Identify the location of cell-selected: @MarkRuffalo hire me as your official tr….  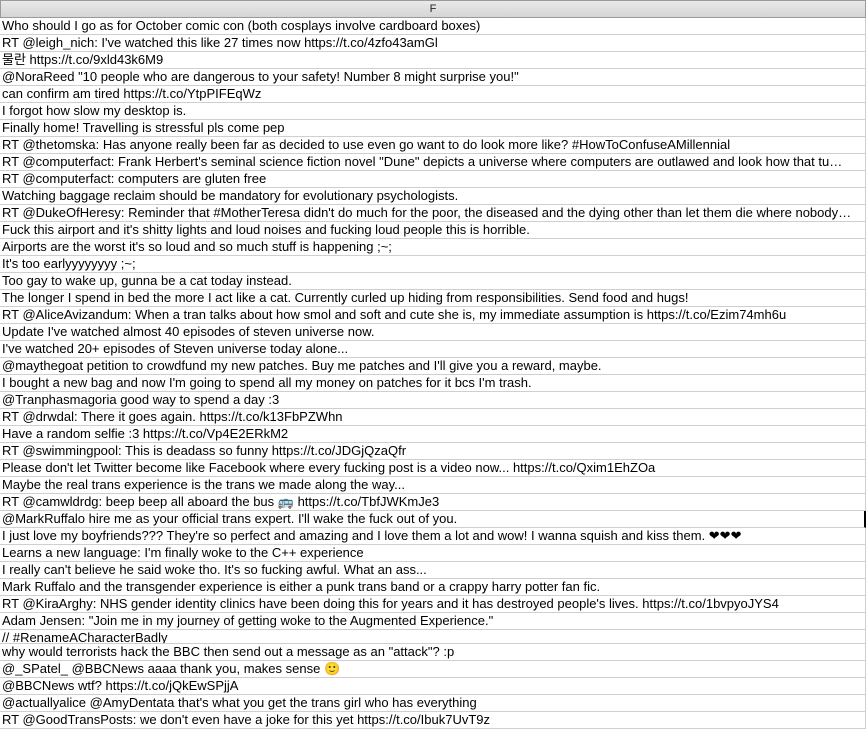
(433, 519).